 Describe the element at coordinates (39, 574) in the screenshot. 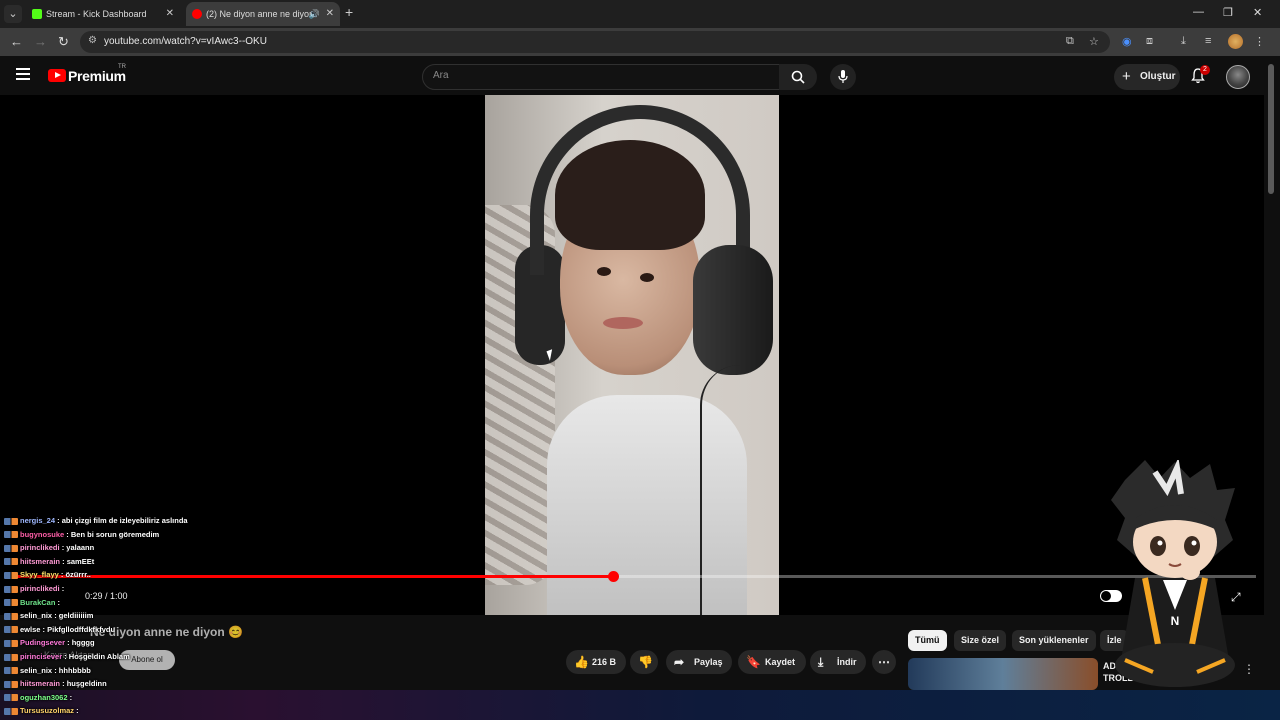

I see `chat-username: Skyy_flayy` at that location.